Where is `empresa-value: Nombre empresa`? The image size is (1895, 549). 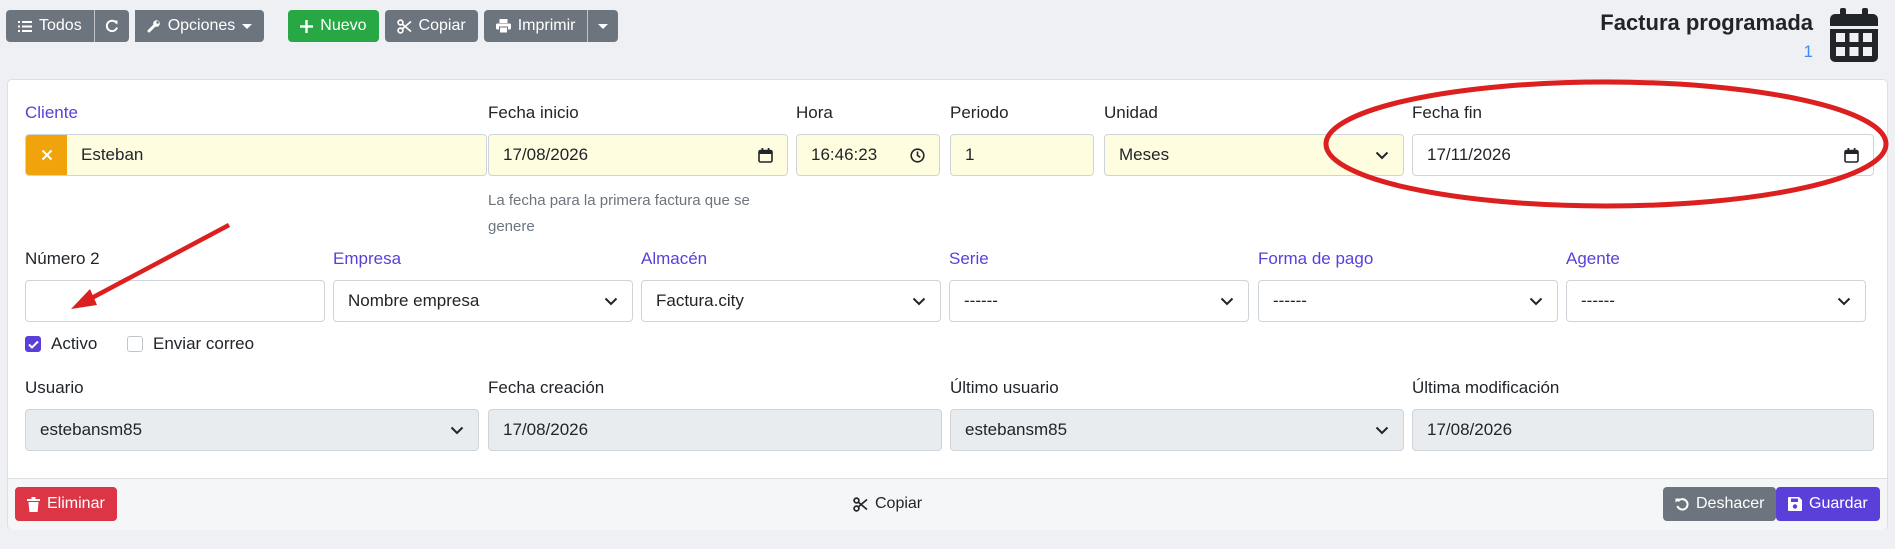
empresa-value: Nombre empresa is located at coordinates (414, 300).